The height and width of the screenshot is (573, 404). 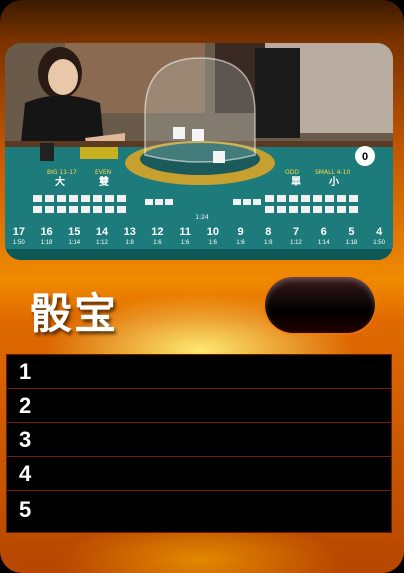 What do you see at coordinates (199, 406) in the screenshot?
I see `list-item: 2` at bounding box center [199, 406].